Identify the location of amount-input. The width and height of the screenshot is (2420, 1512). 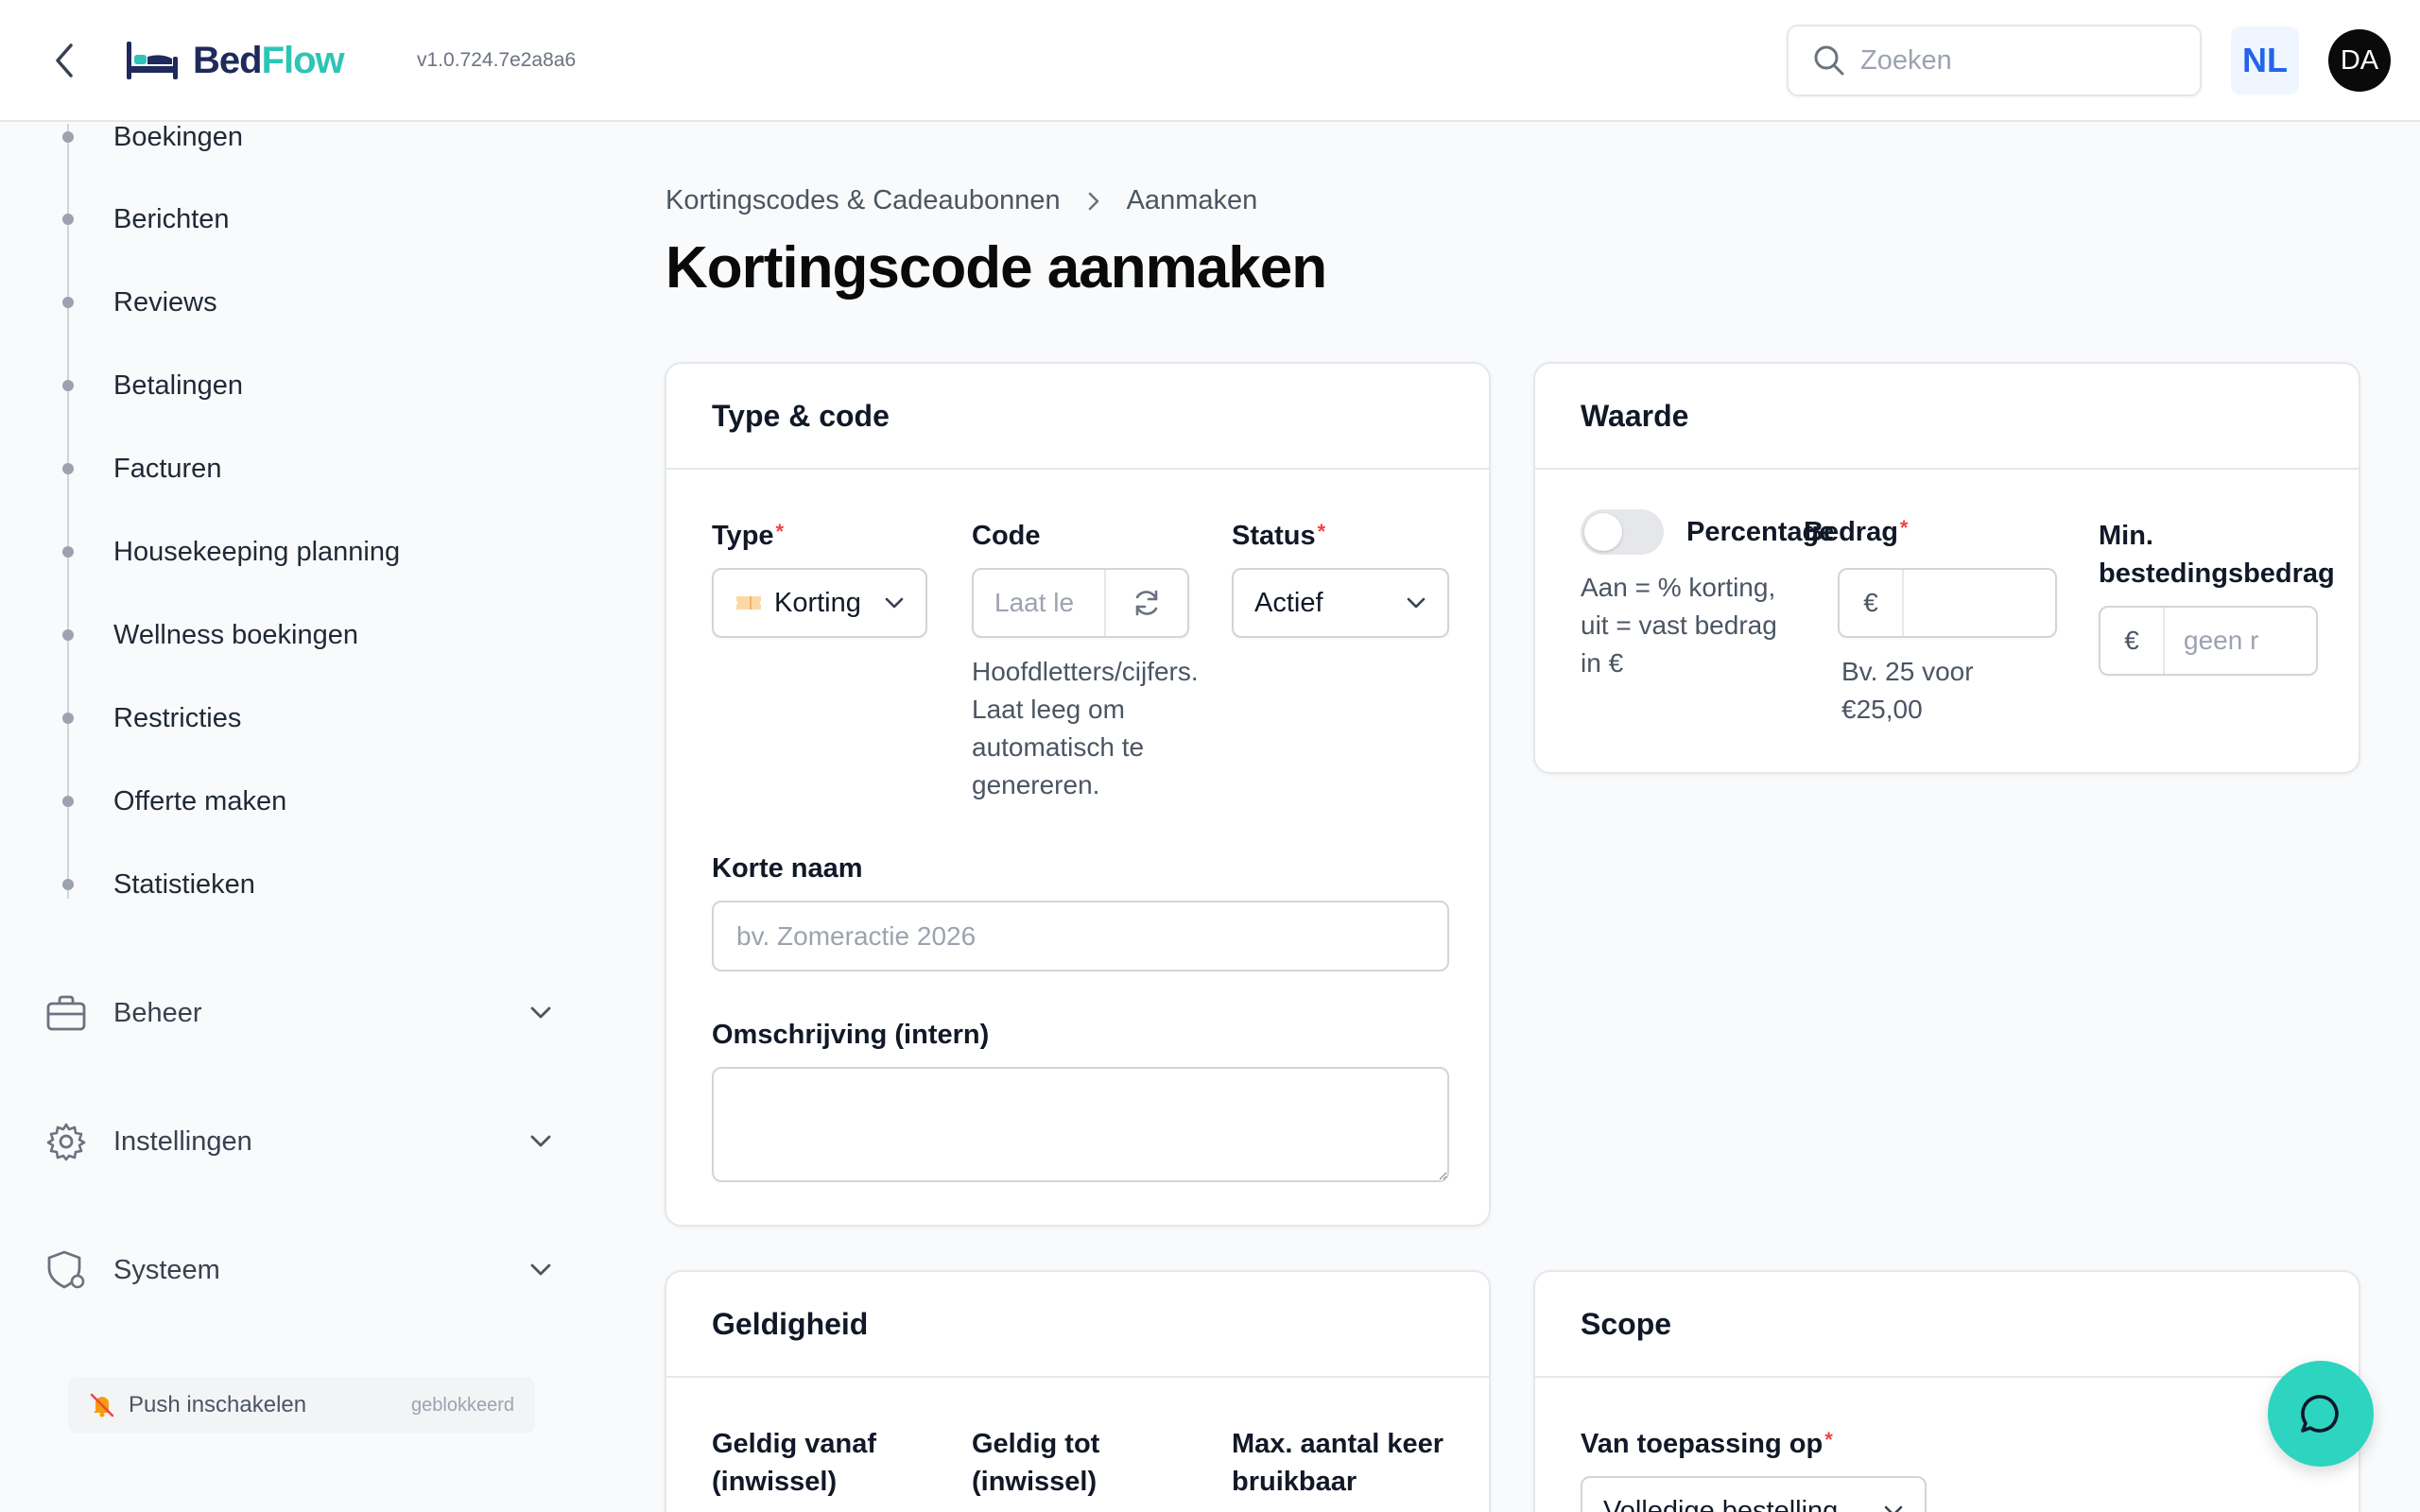
(1979, 603).